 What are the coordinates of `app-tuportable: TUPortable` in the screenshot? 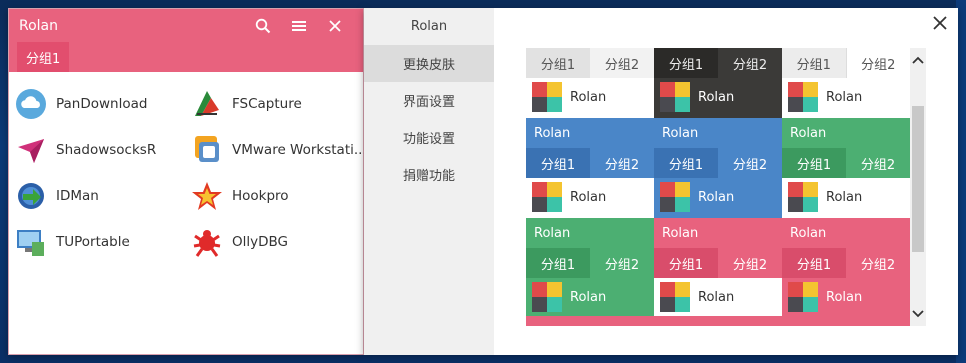 It's located at (103, 242).